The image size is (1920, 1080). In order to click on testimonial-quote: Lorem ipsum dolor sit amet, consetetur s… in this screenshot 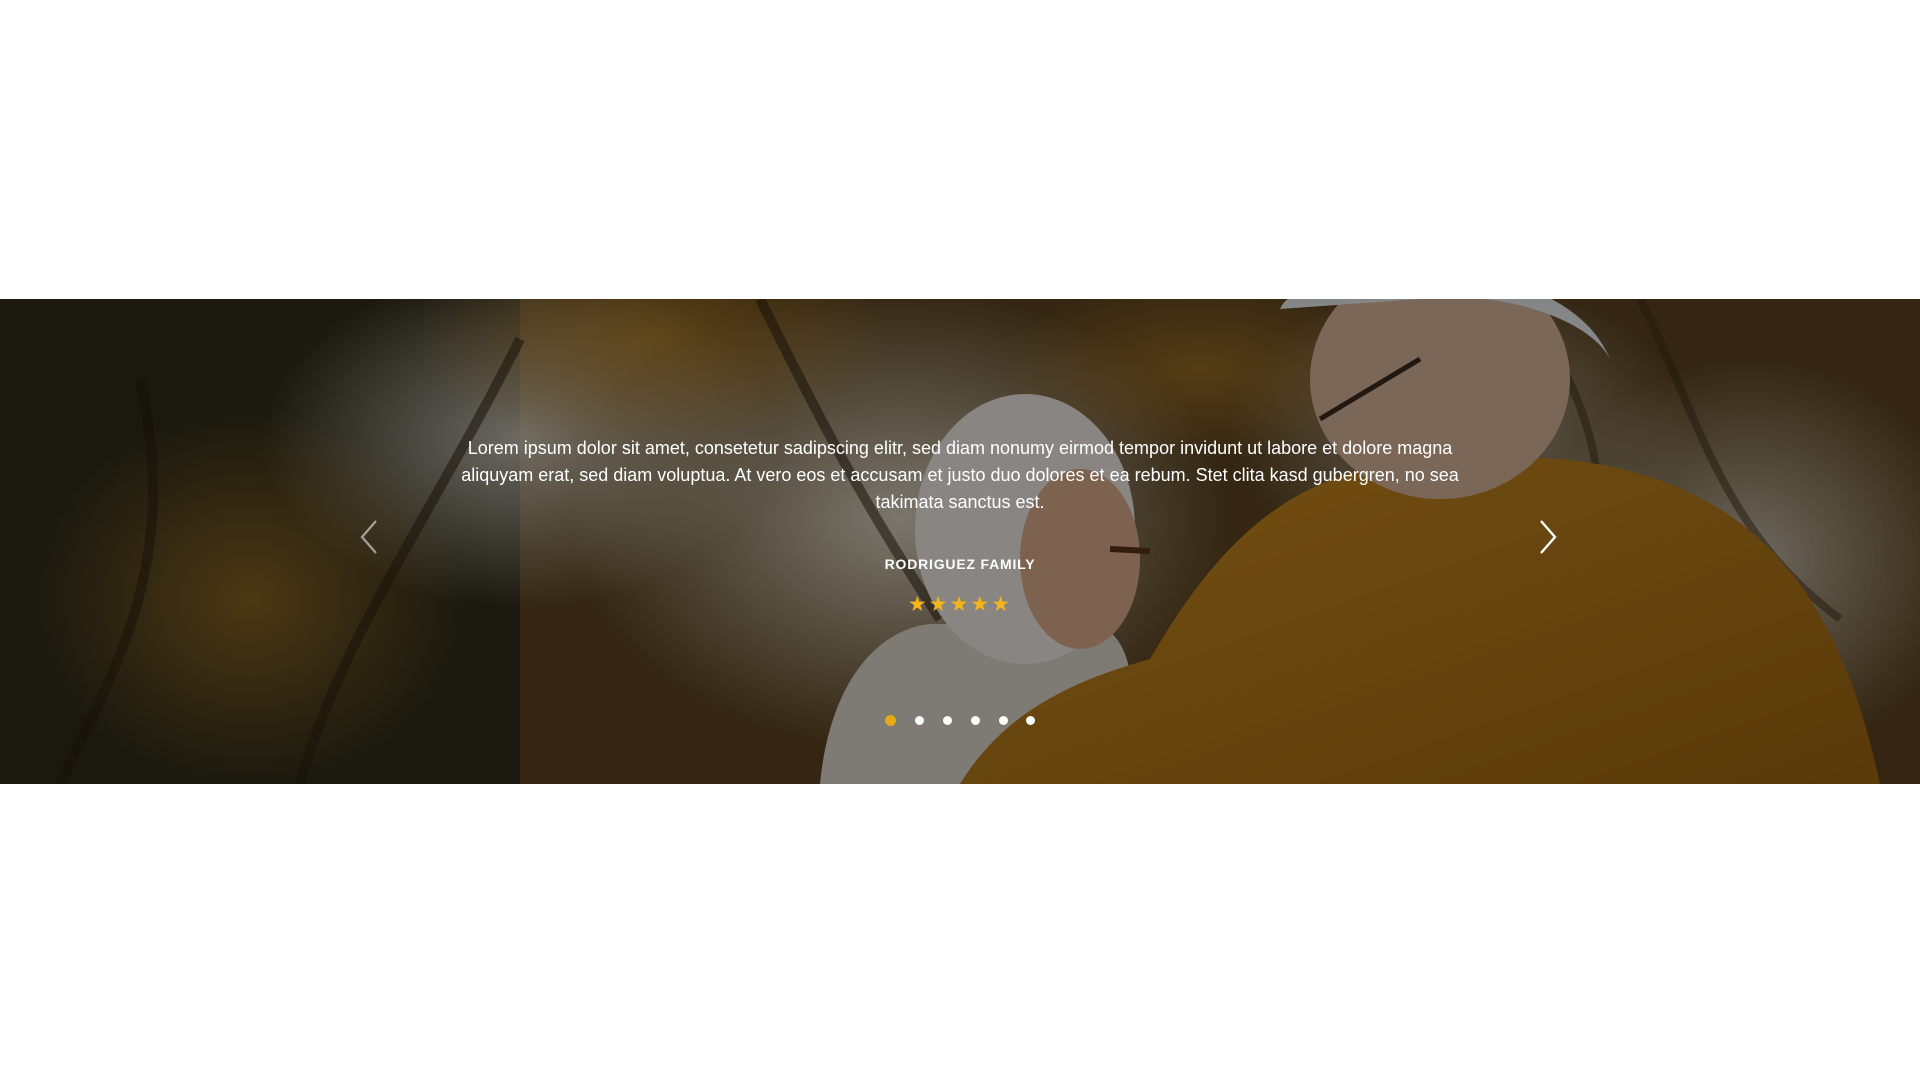, I will do `click(960, 475)`.